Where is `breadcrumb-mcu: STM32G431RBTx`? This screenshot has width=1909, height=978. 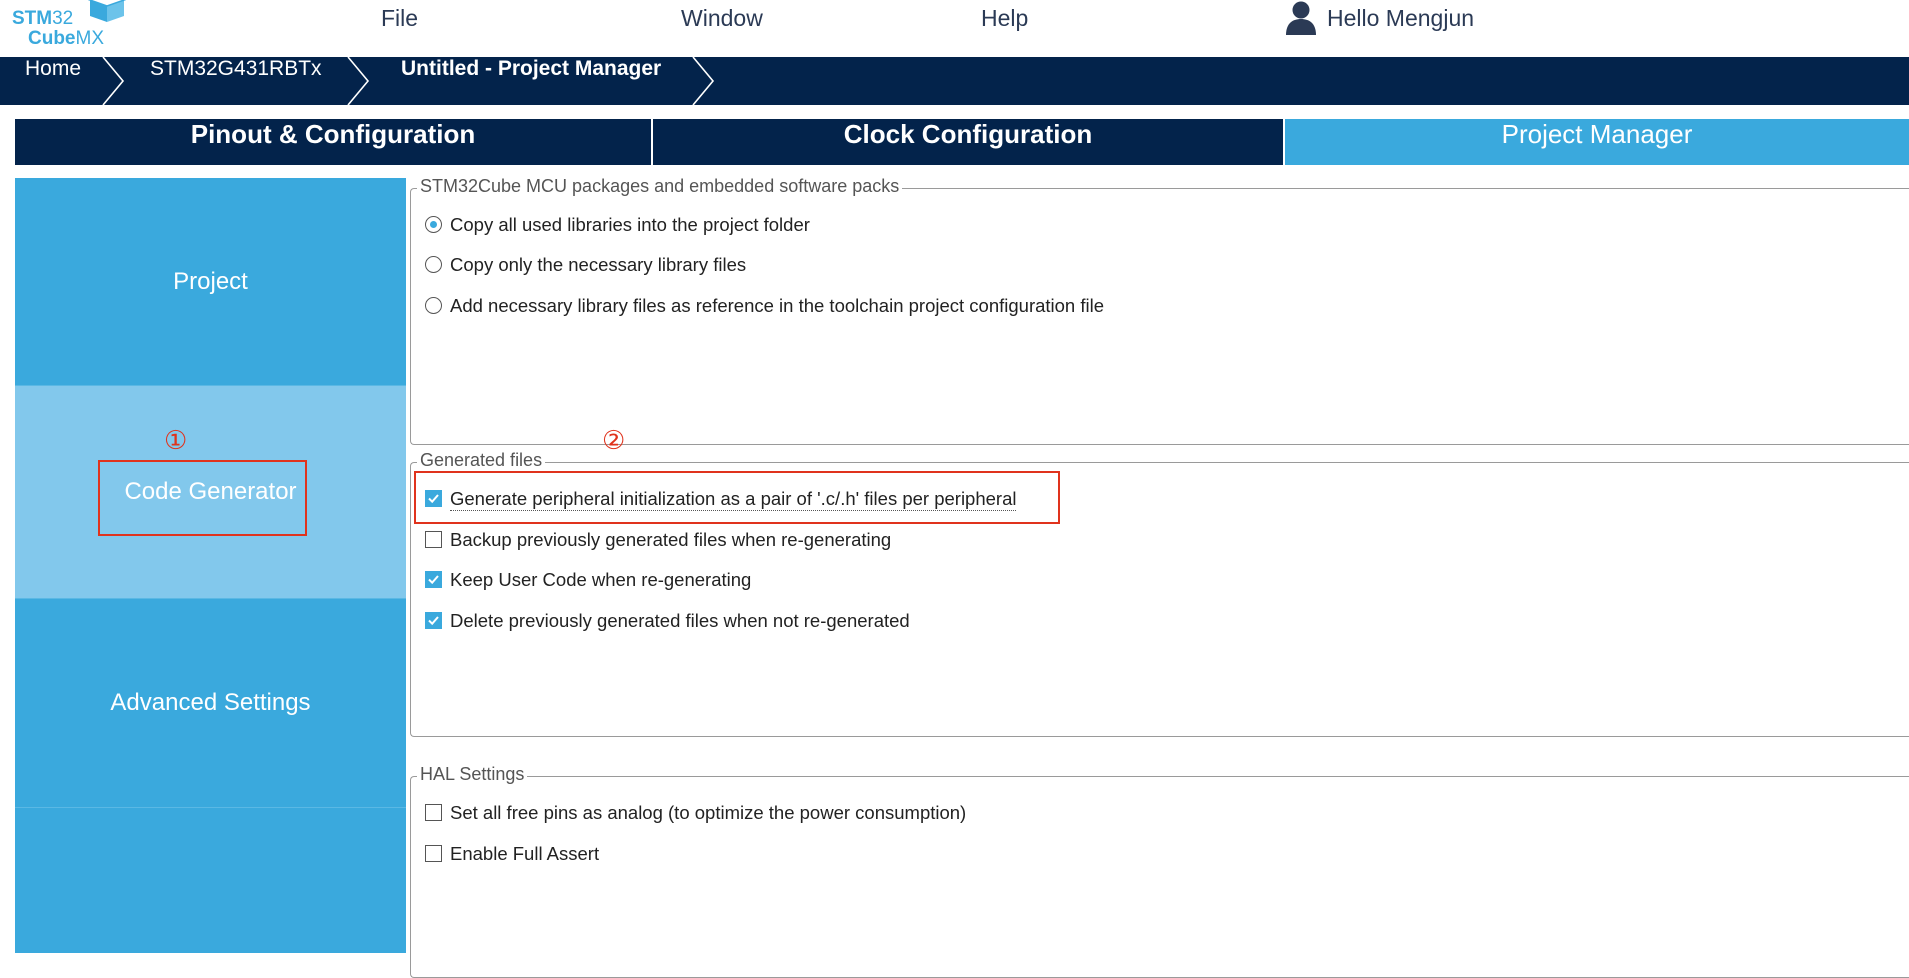 breadcrumb-mcu: STM32G431RBTx is located at coordinates (236, 81).